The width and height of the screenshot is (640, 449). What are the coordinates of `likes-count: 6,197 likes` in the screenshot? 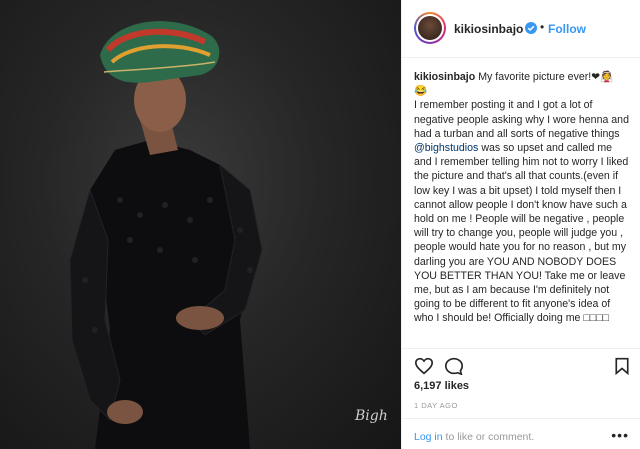 It's located at (441, 386).